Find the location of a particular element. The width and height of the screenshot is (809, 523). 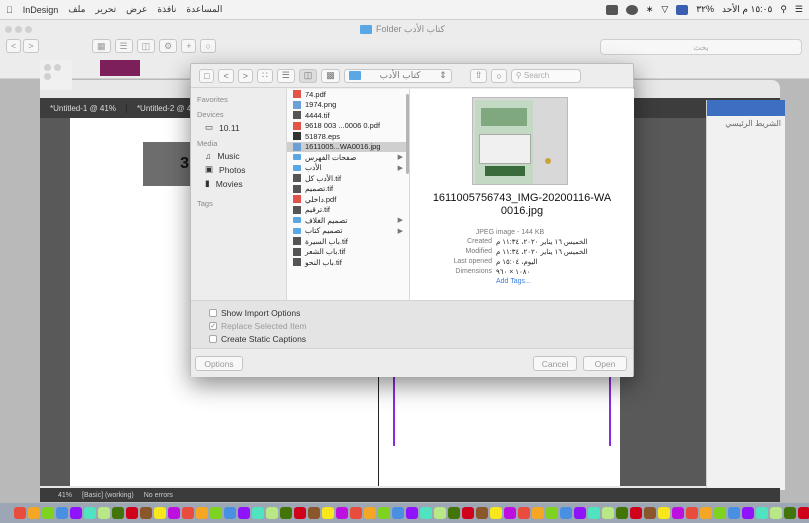

forward-button: > is located at coordinates (245, 75).